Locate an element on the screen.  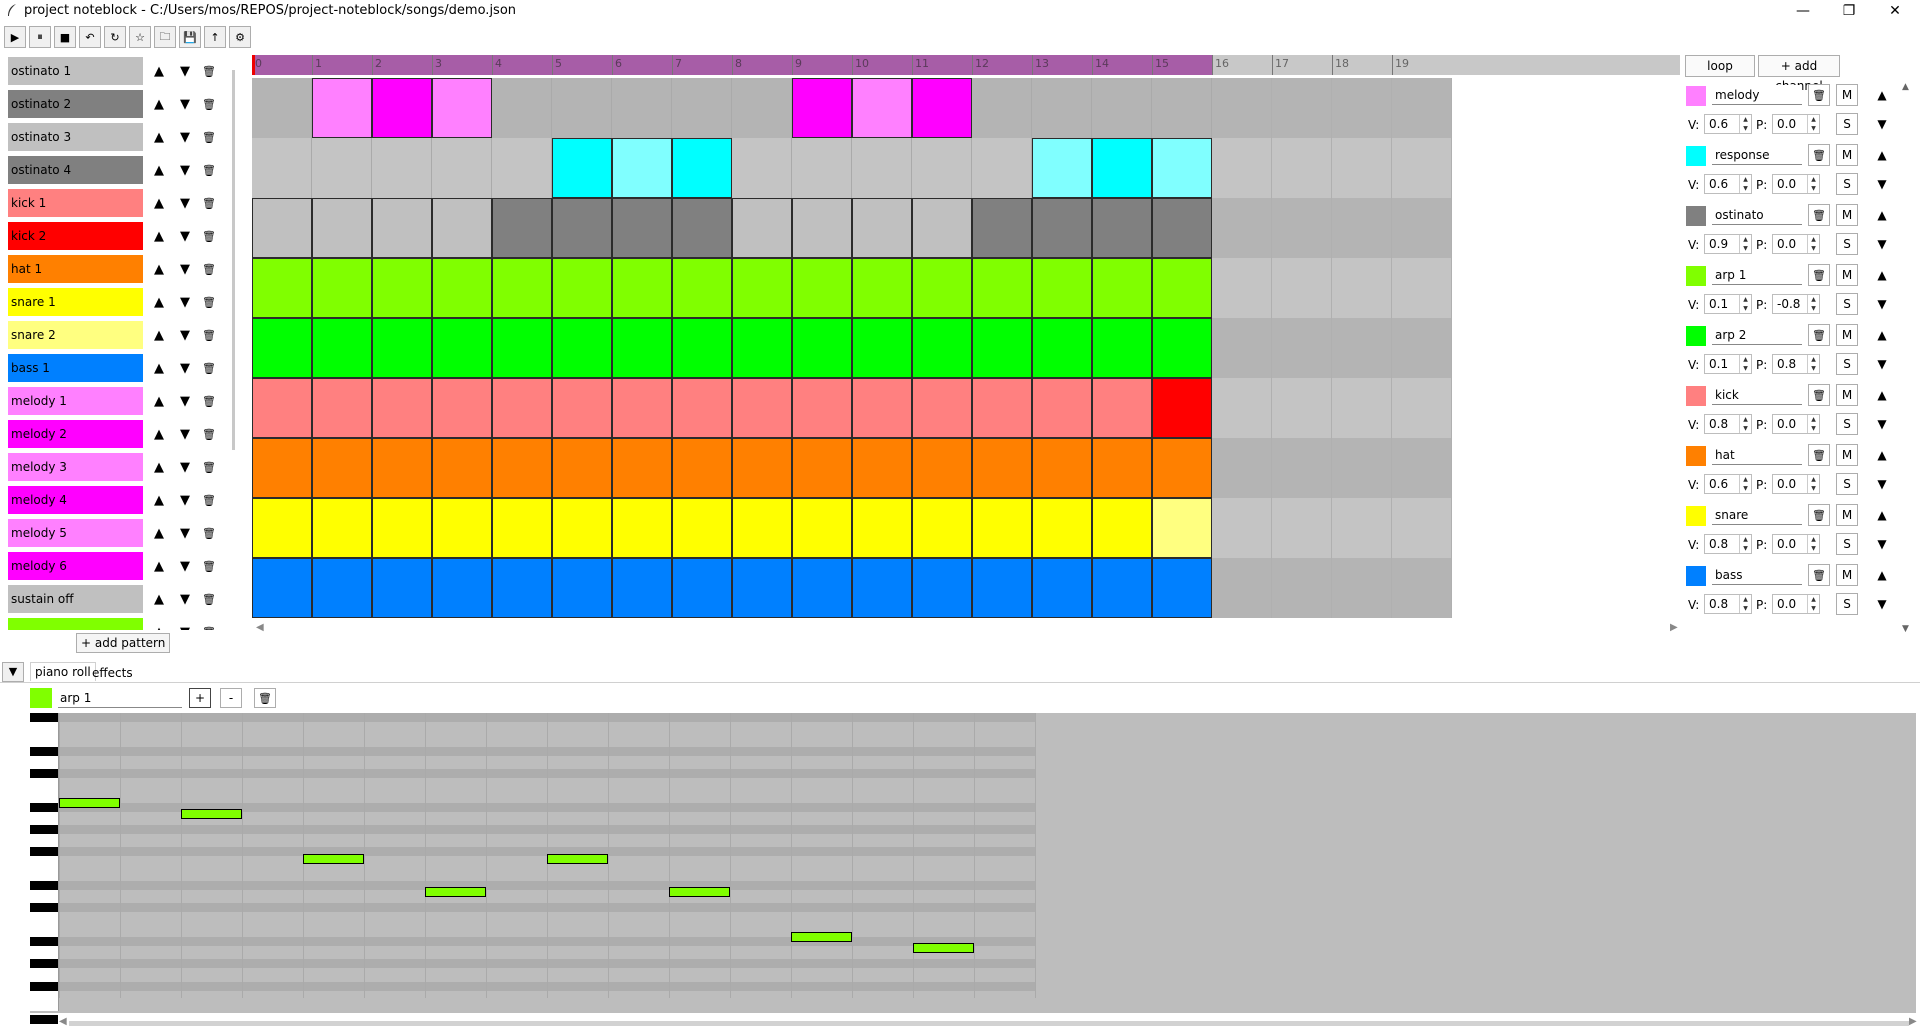
pattern-row: bass 1 ▲ ▼ 🗑 is located at coordinates (114, 370).